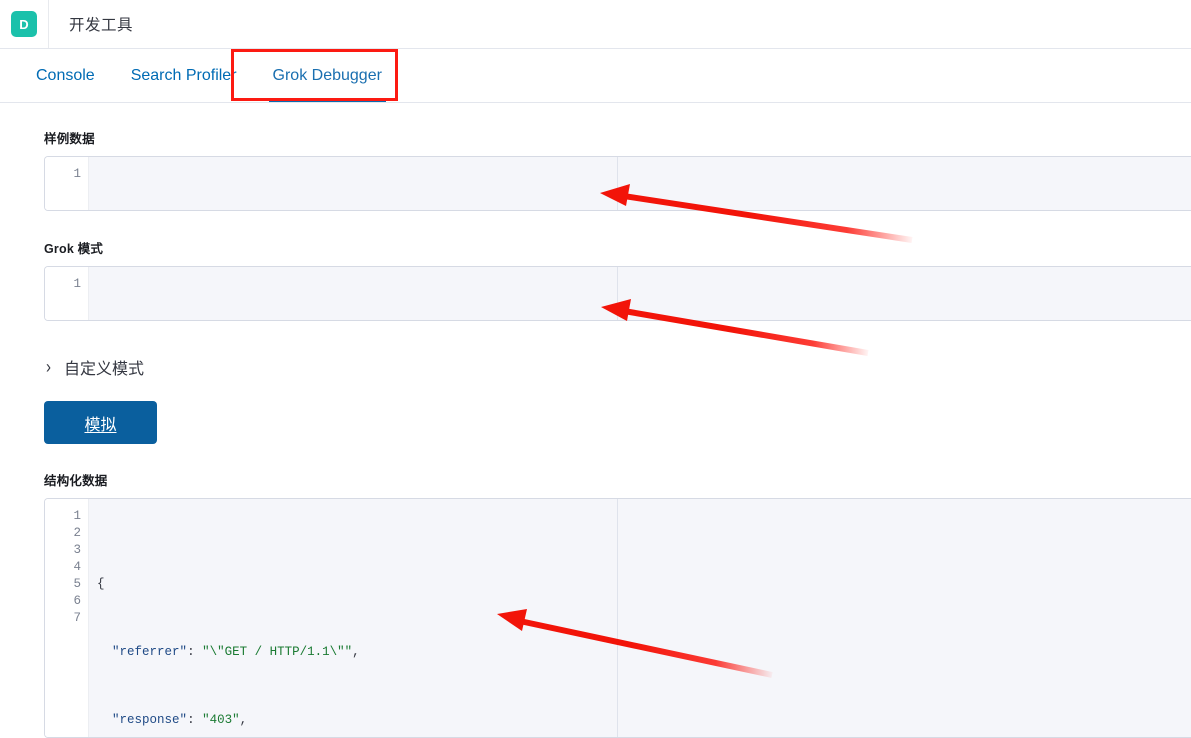 This screenshot has width=1191, height=738. I want to click on structured-data-label: 结构化数据, so click(76, 481).